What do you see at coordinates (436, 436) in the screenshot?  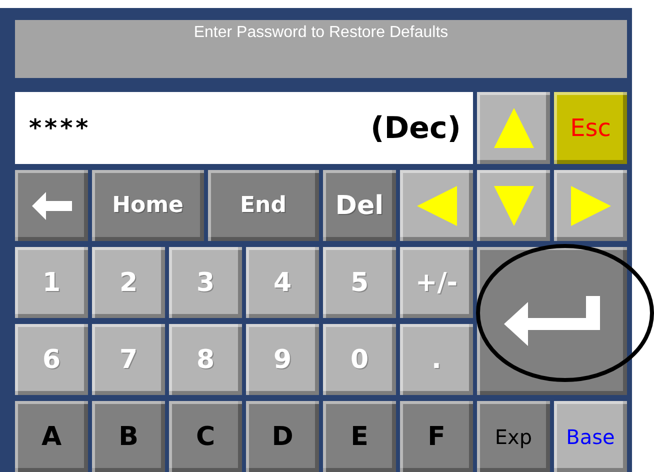 I see `keypad-key: F` at bounding box center [436, 436].